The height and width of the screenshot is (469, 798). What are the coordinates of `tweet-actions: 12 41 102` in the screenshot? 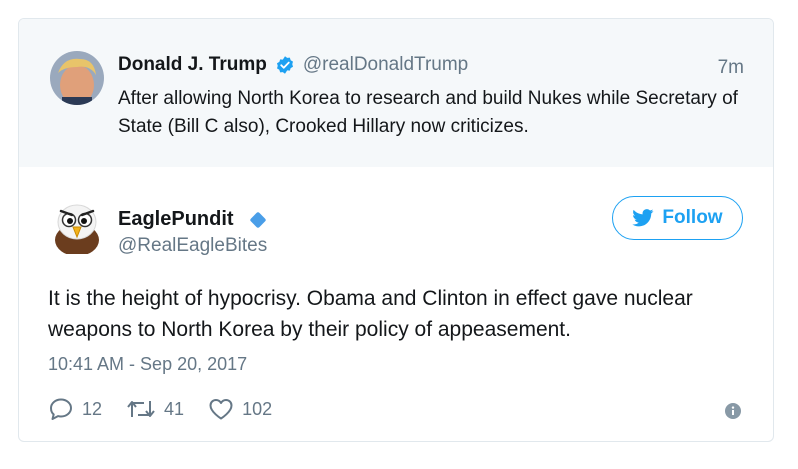 It's located at (172, 409).